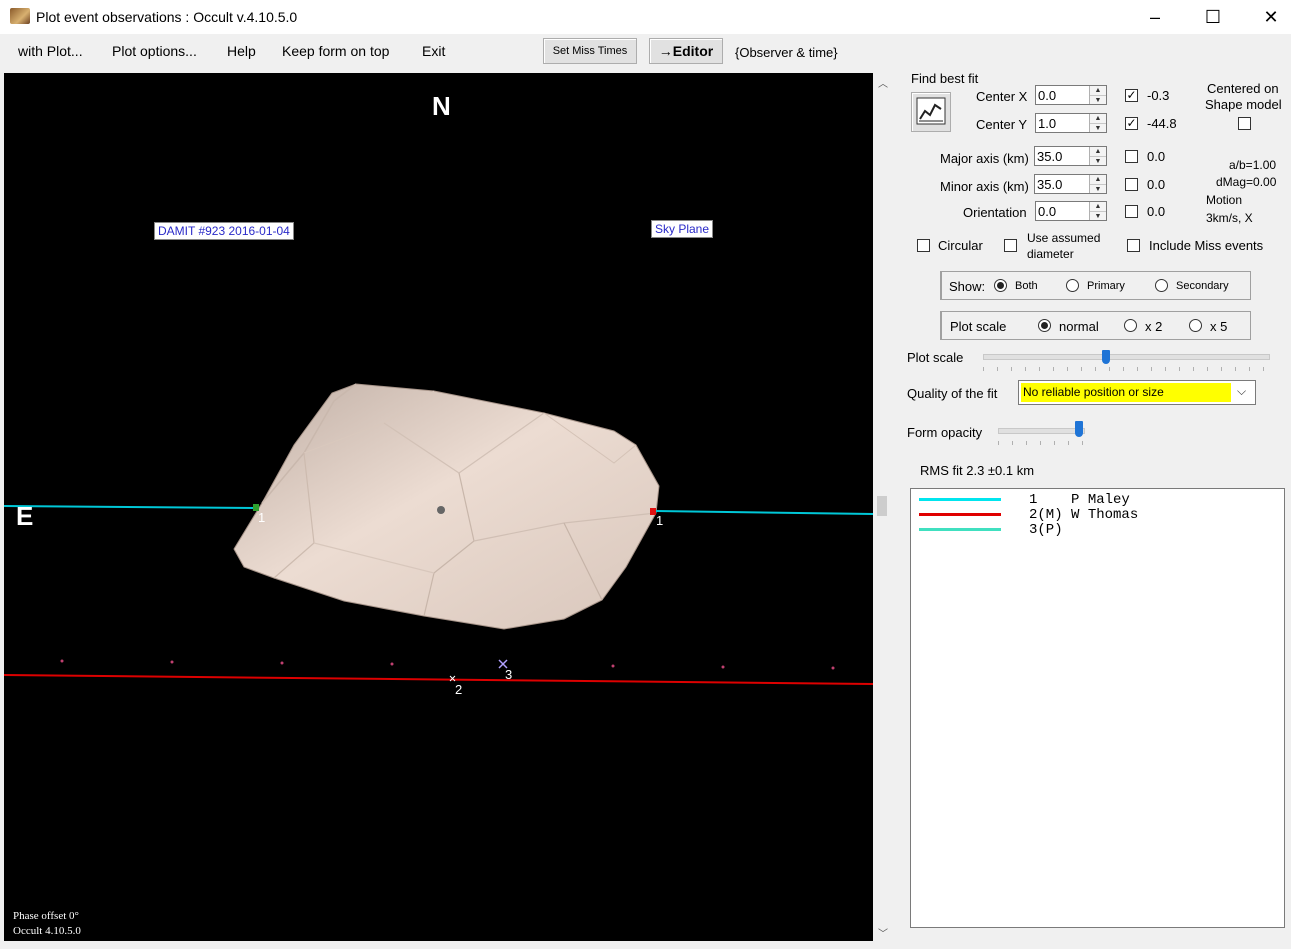  What do you see at coordinates (1072, 285) in the screenshot?
I see `show-primary-radio` at bounding box center [1072, 285].